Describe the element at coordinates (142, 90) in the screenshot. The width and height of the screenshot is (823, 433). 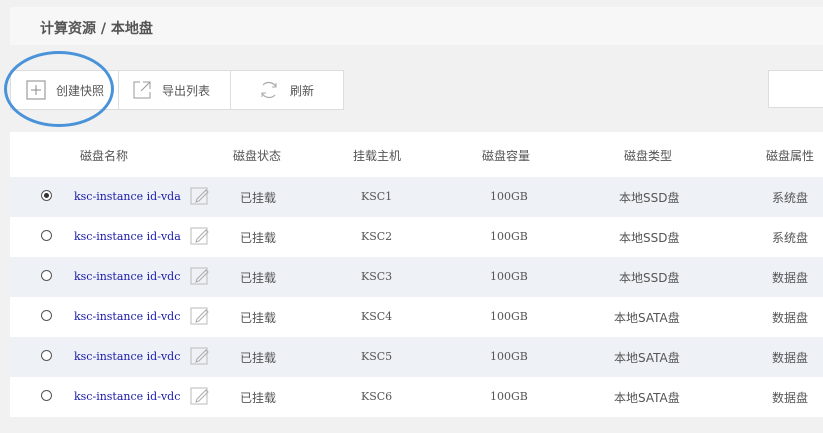
I see `export-icon` at that location.